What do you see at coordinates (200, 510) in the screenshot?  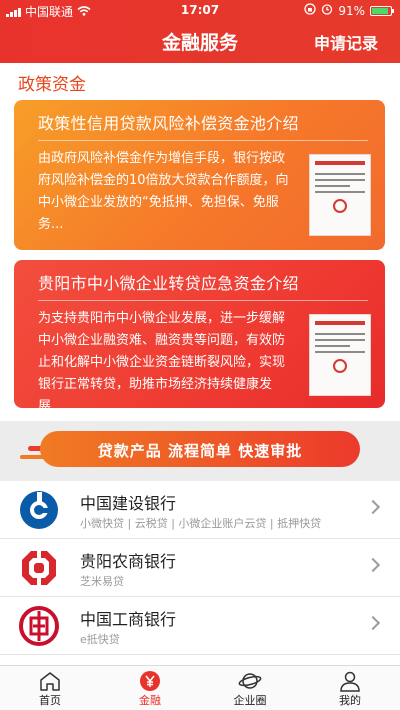 I see `bank-item-ccb: 中国建设银行 小微快贷 | 云税贷 | 小微企业账户云贷 | 抵押快贷` at bounding box center [200, 510].